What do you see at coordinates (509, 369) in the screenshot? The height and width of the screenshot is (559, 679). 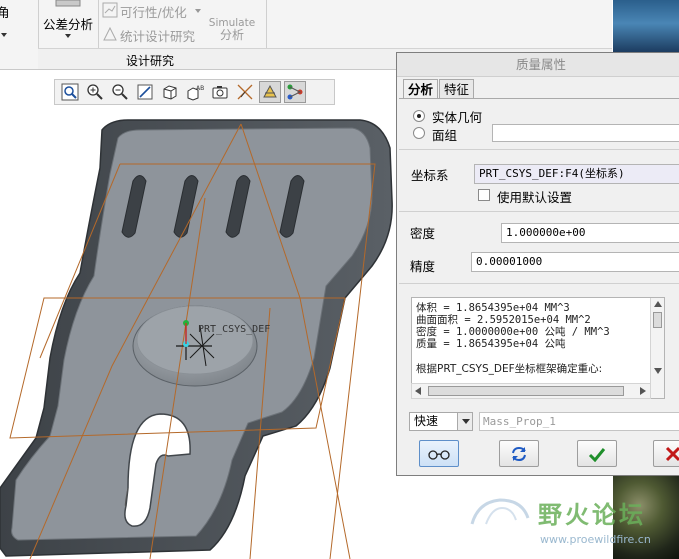 I see `result-line: 根据PRT_CSYS_DEF坐标框架确定重心:` at bounding box center [509, 369].